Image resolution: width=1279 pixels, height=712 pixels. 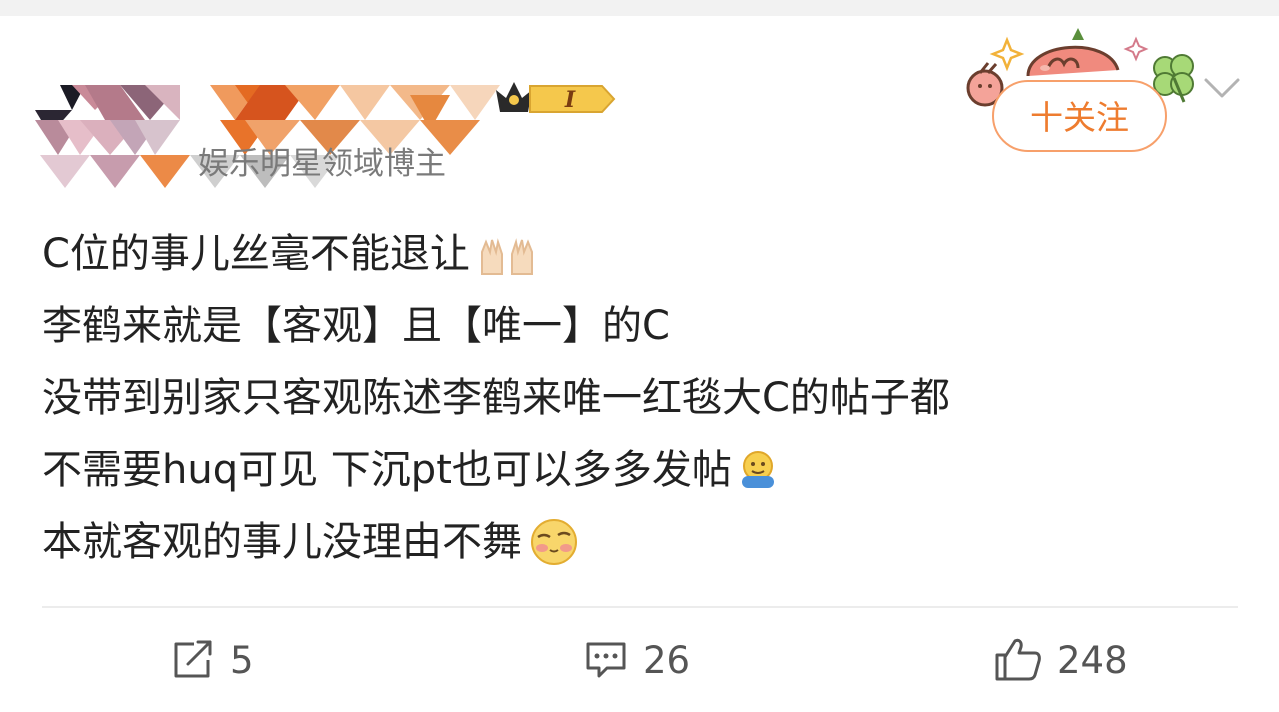 I want to click on post-line: 本就客观的事儿没理由不舞, so click(x=642, y=542).